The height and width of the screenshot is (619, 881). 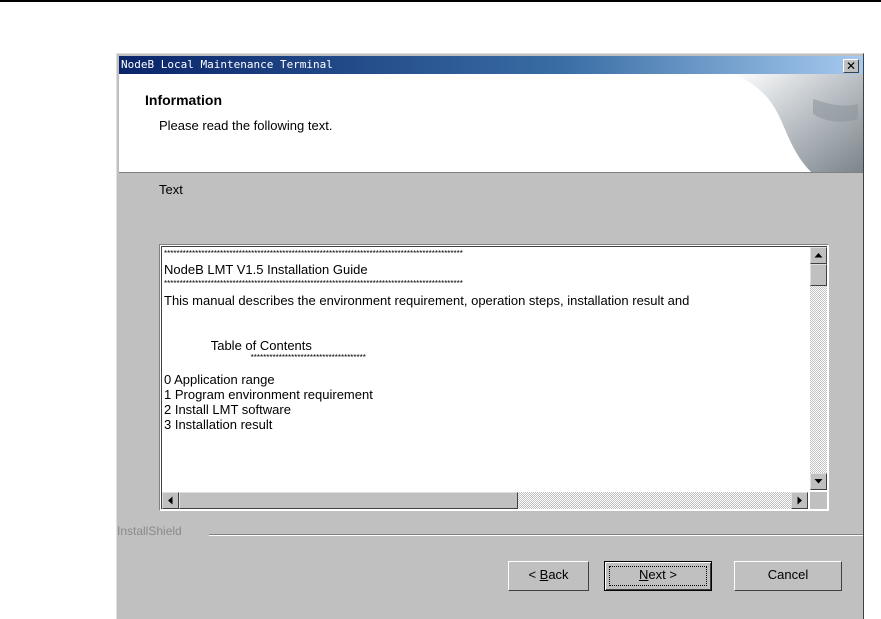 What do you see at coordinates (227, 64) in the screenshot?
I see `window-title: NodeB Local Maintenance Terminal` at bounding box center [227, 64].